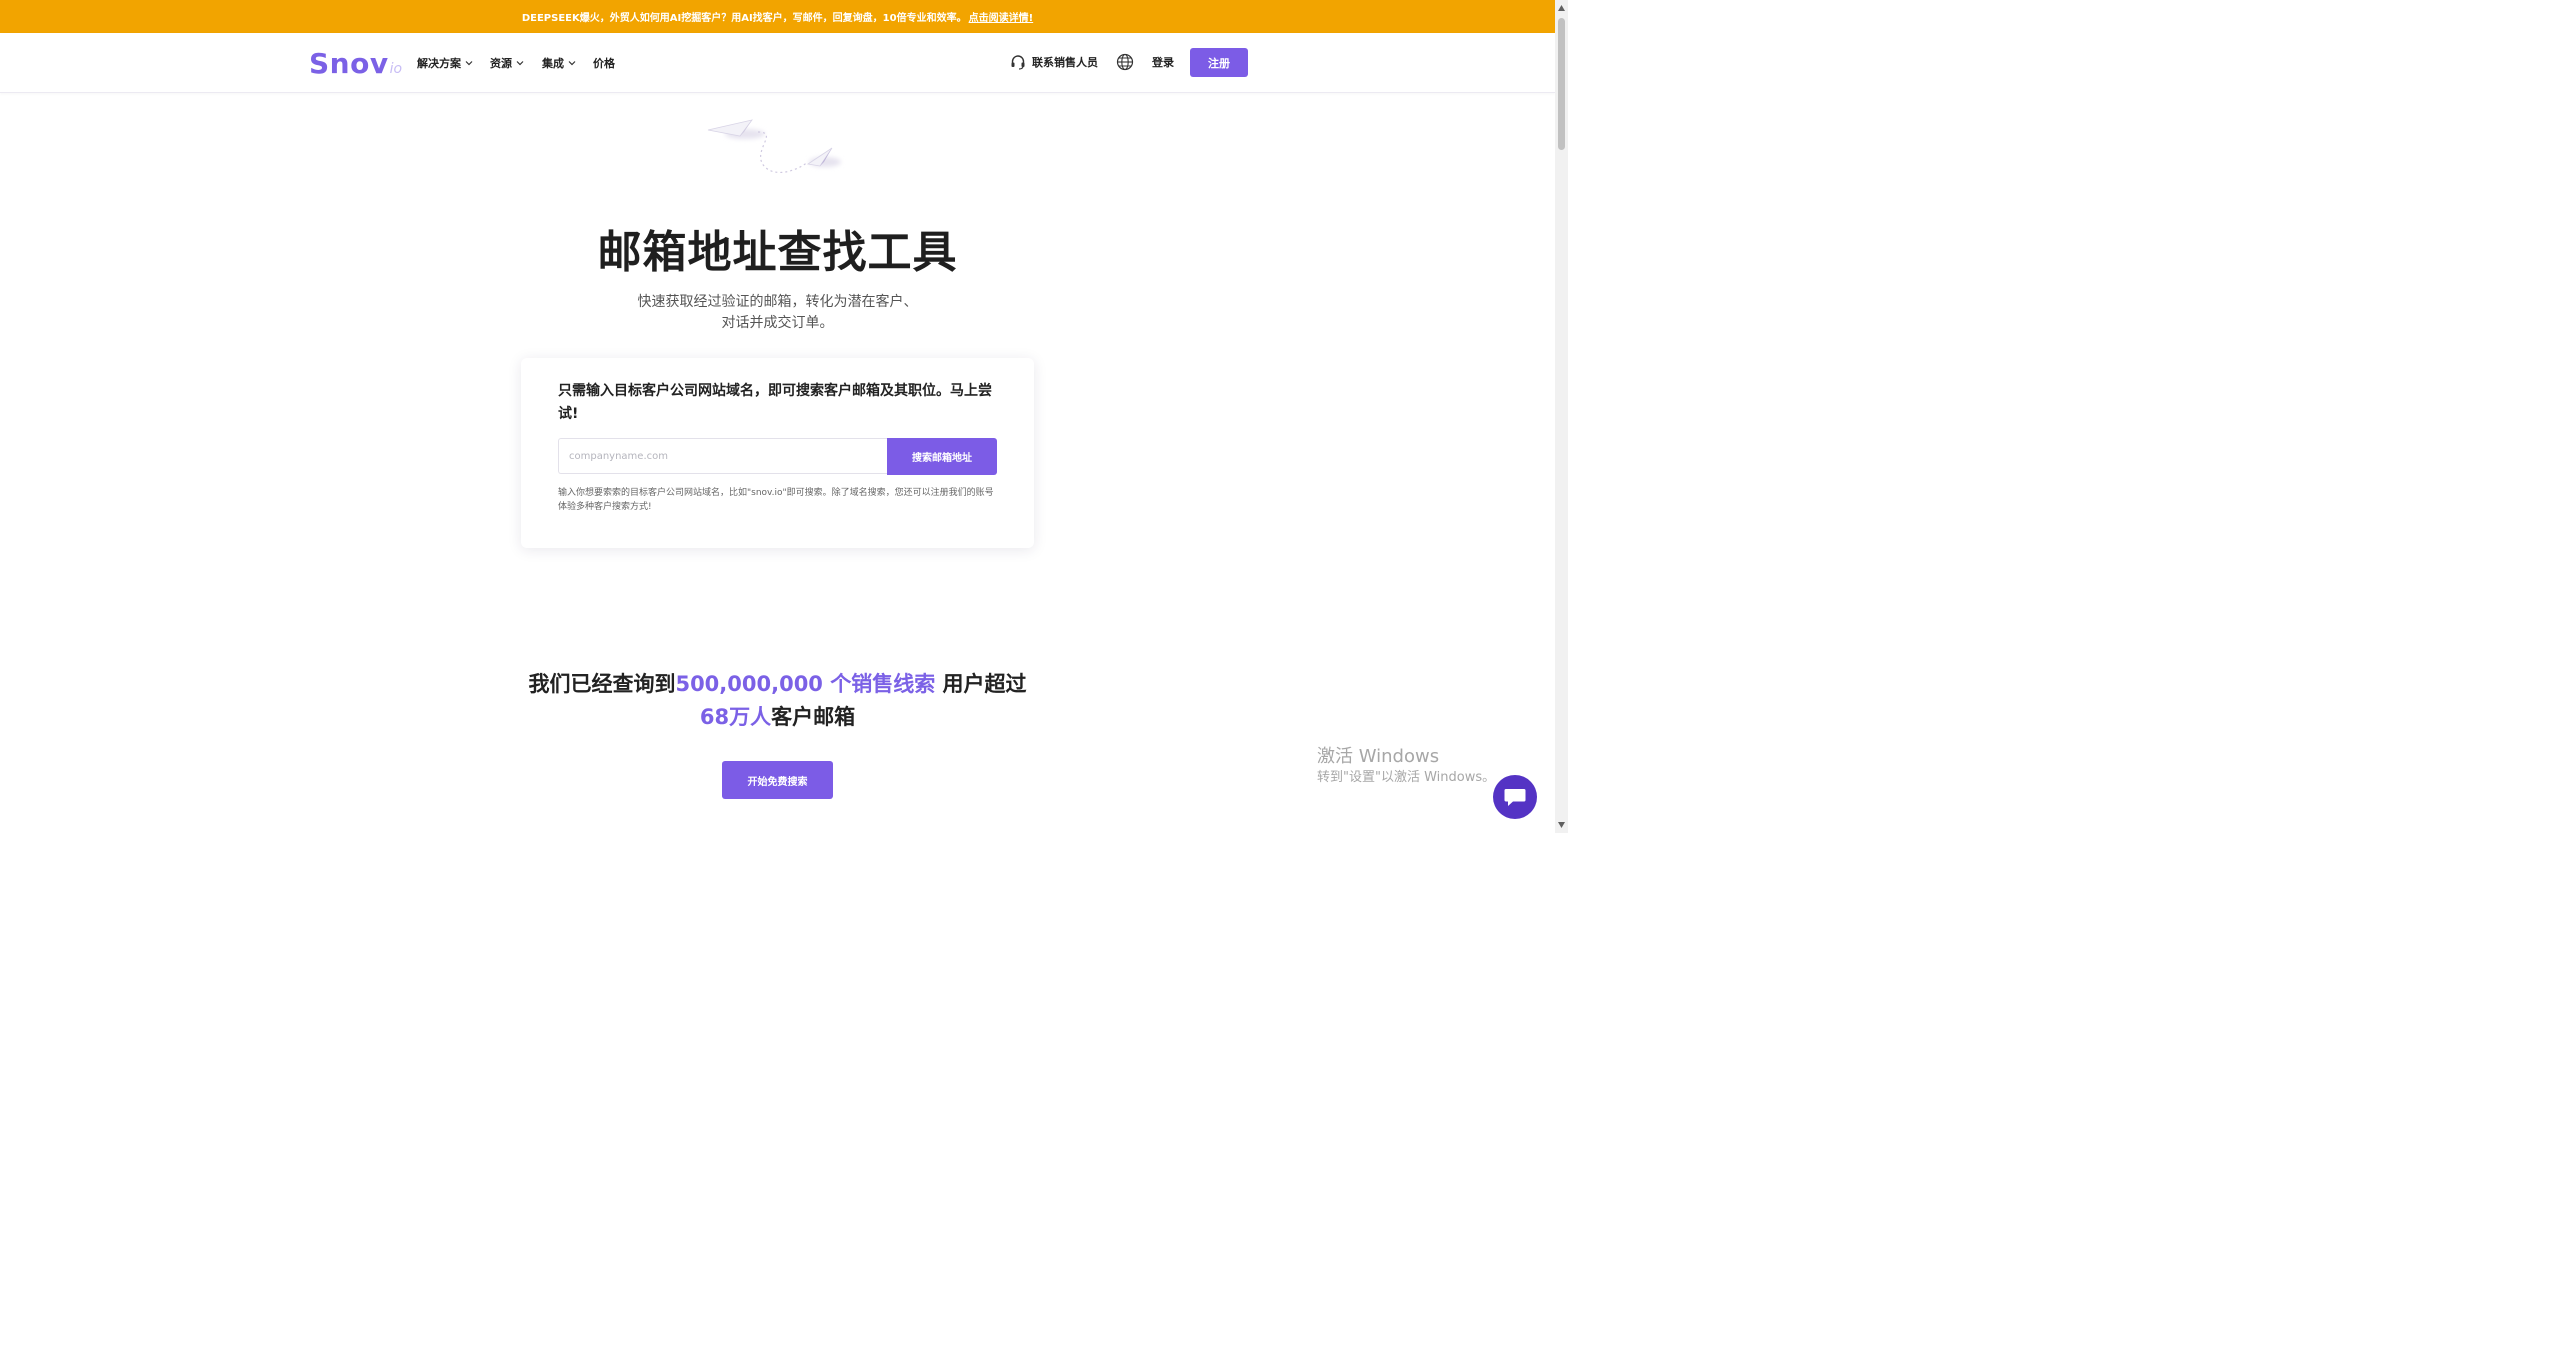  What do you see at coordinates (777, 63) in the screenshot?
I see `top-navbar: Snov io 解决方案 资源 集成 价格 联系销售人员 登录` at bounding box center [777, 63].